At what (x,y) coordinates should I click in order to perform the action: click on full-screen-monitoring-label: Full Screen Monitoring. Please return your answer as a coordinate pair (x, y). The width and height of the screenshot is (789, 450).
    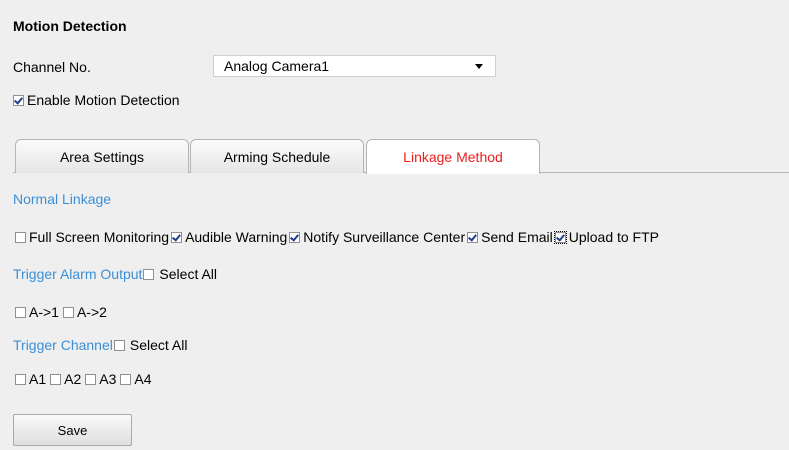
    Looking at the image, I should click on (99, 237).